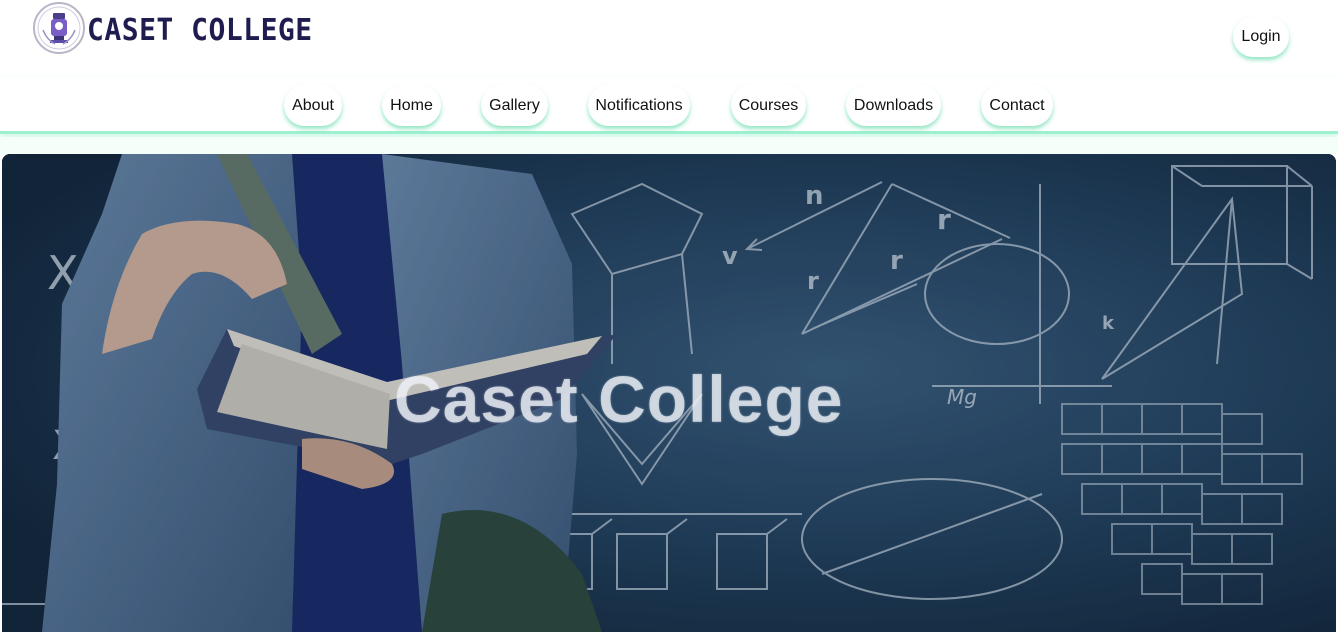  I want to click on nav-home: Home, so click(411, 105).